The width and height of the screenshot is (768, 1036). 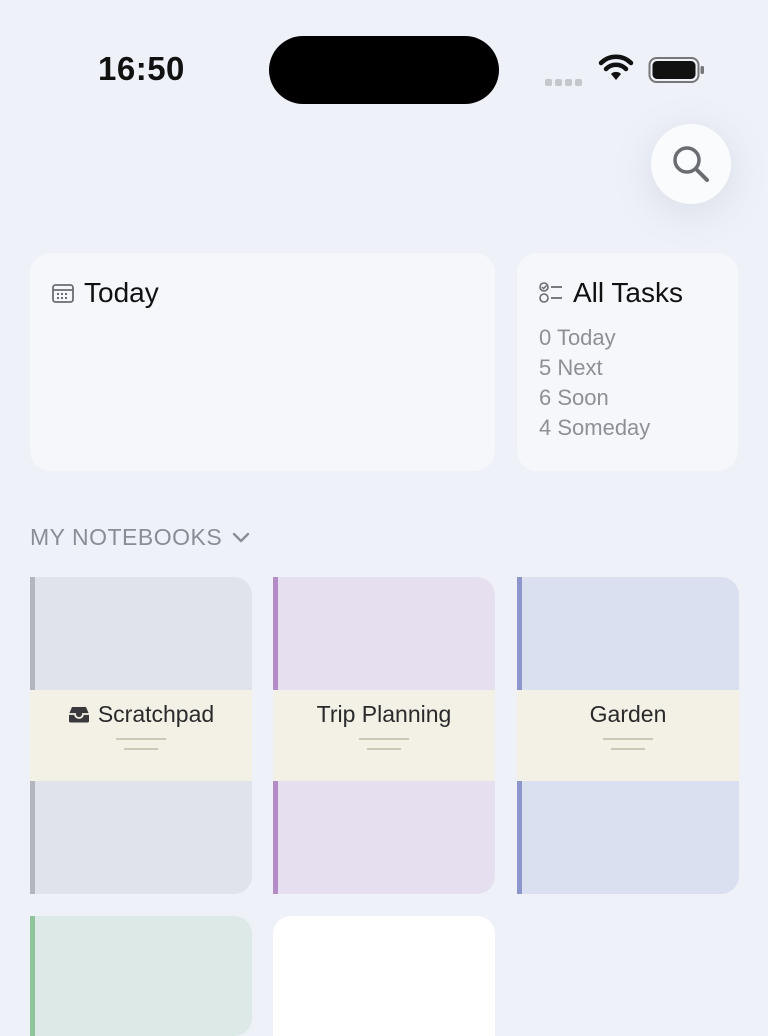 What do you see at coordinates (141, 68) in the screenshot?
I see `status-time: 16:50` at bounding box center [141, 68].